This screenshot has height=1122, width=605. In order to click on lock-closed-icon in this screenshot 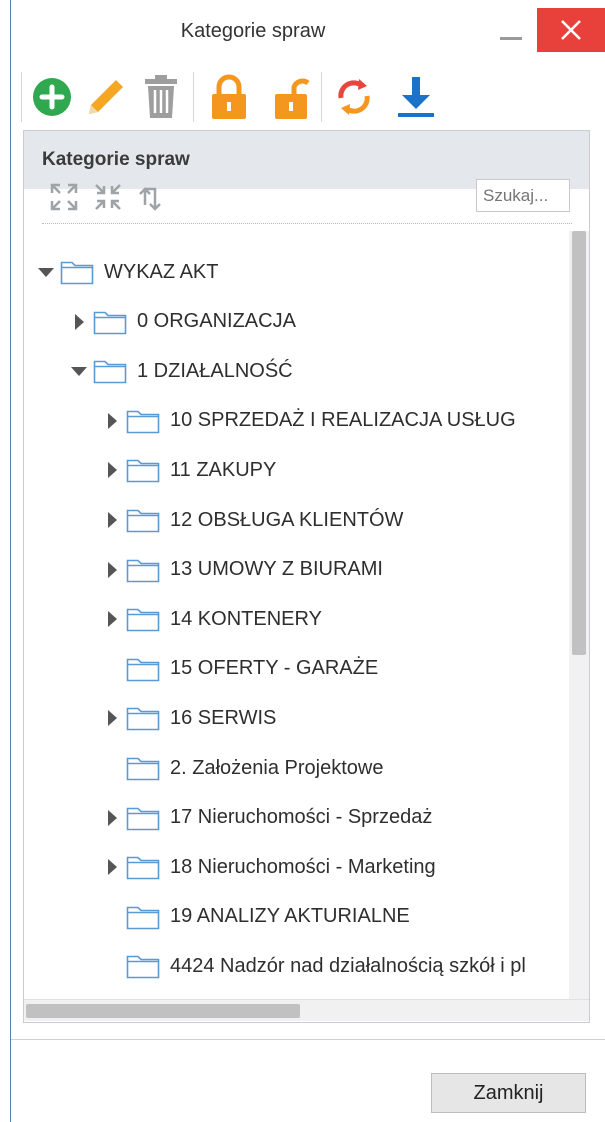, I will do `click(229, 96)`.